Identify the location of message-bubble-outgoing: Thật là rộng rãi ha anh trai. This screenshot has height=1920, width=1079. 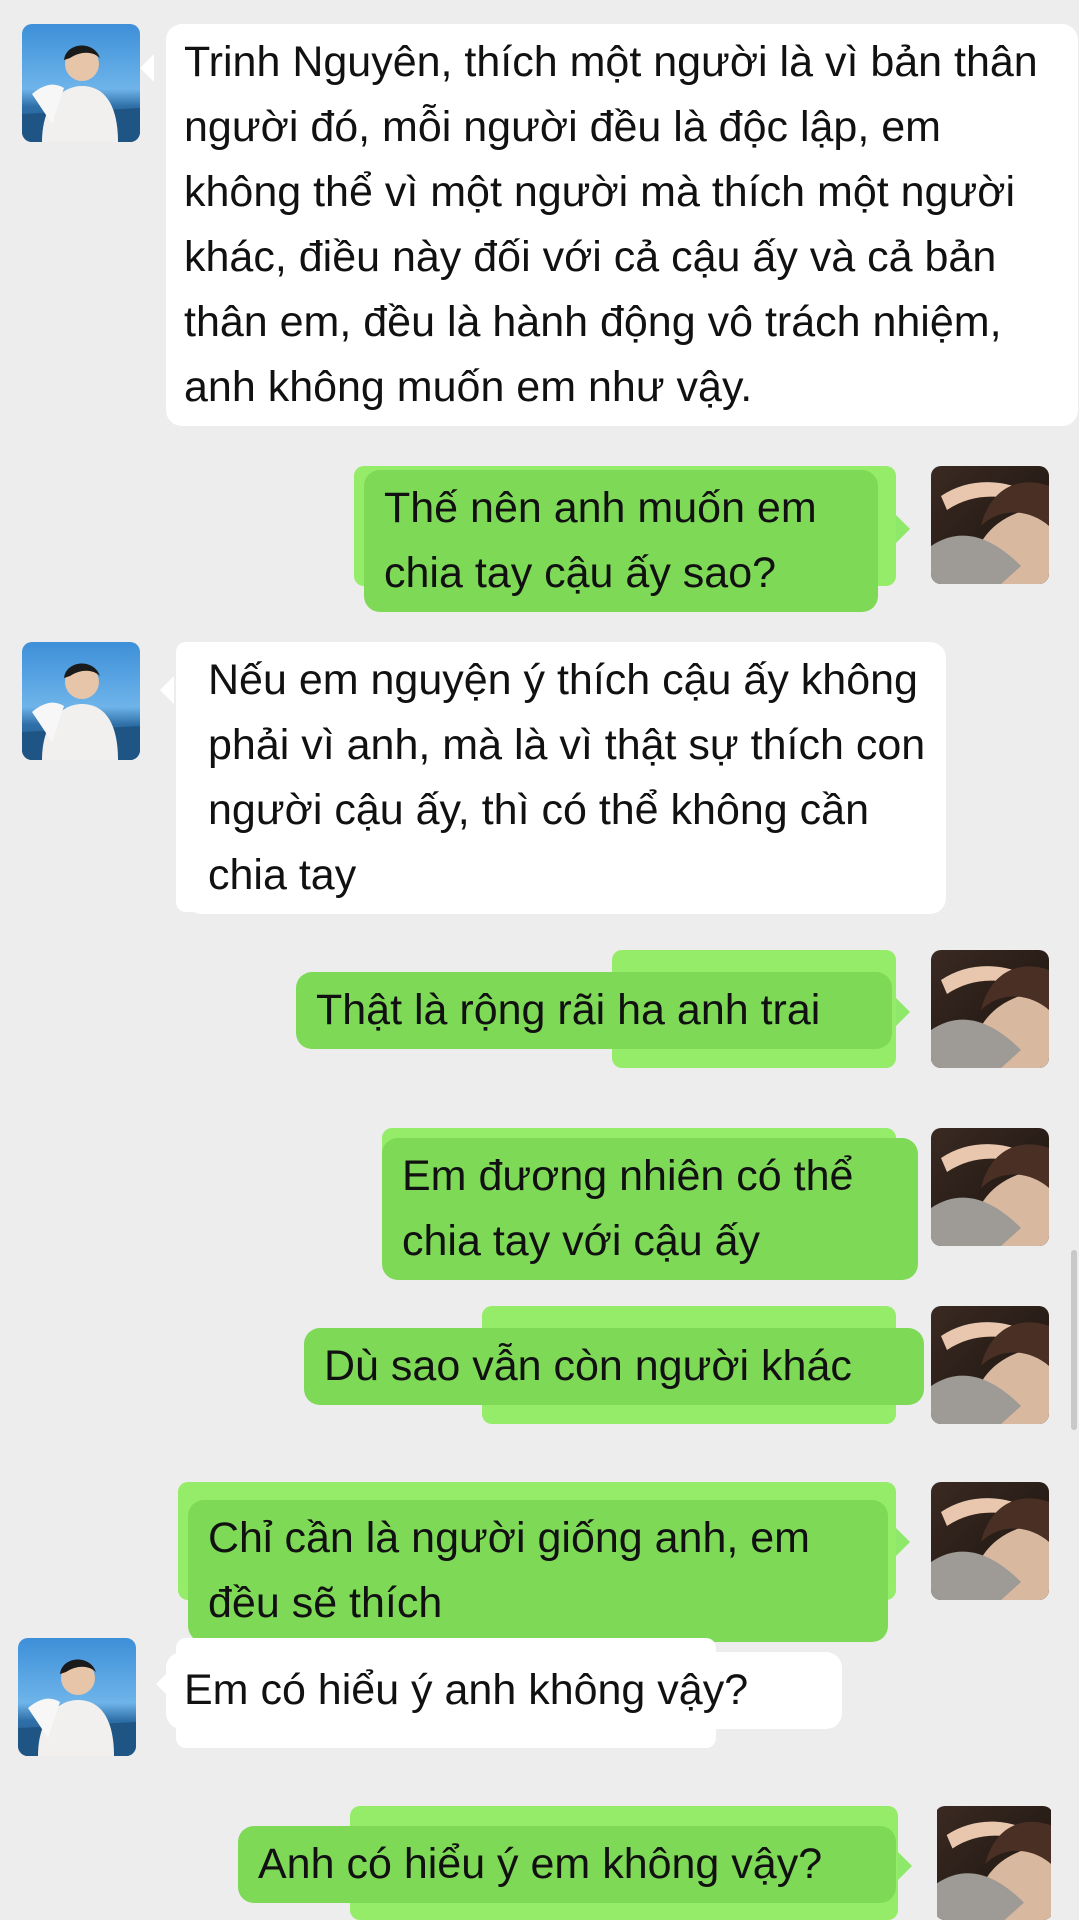
(594, 1010).